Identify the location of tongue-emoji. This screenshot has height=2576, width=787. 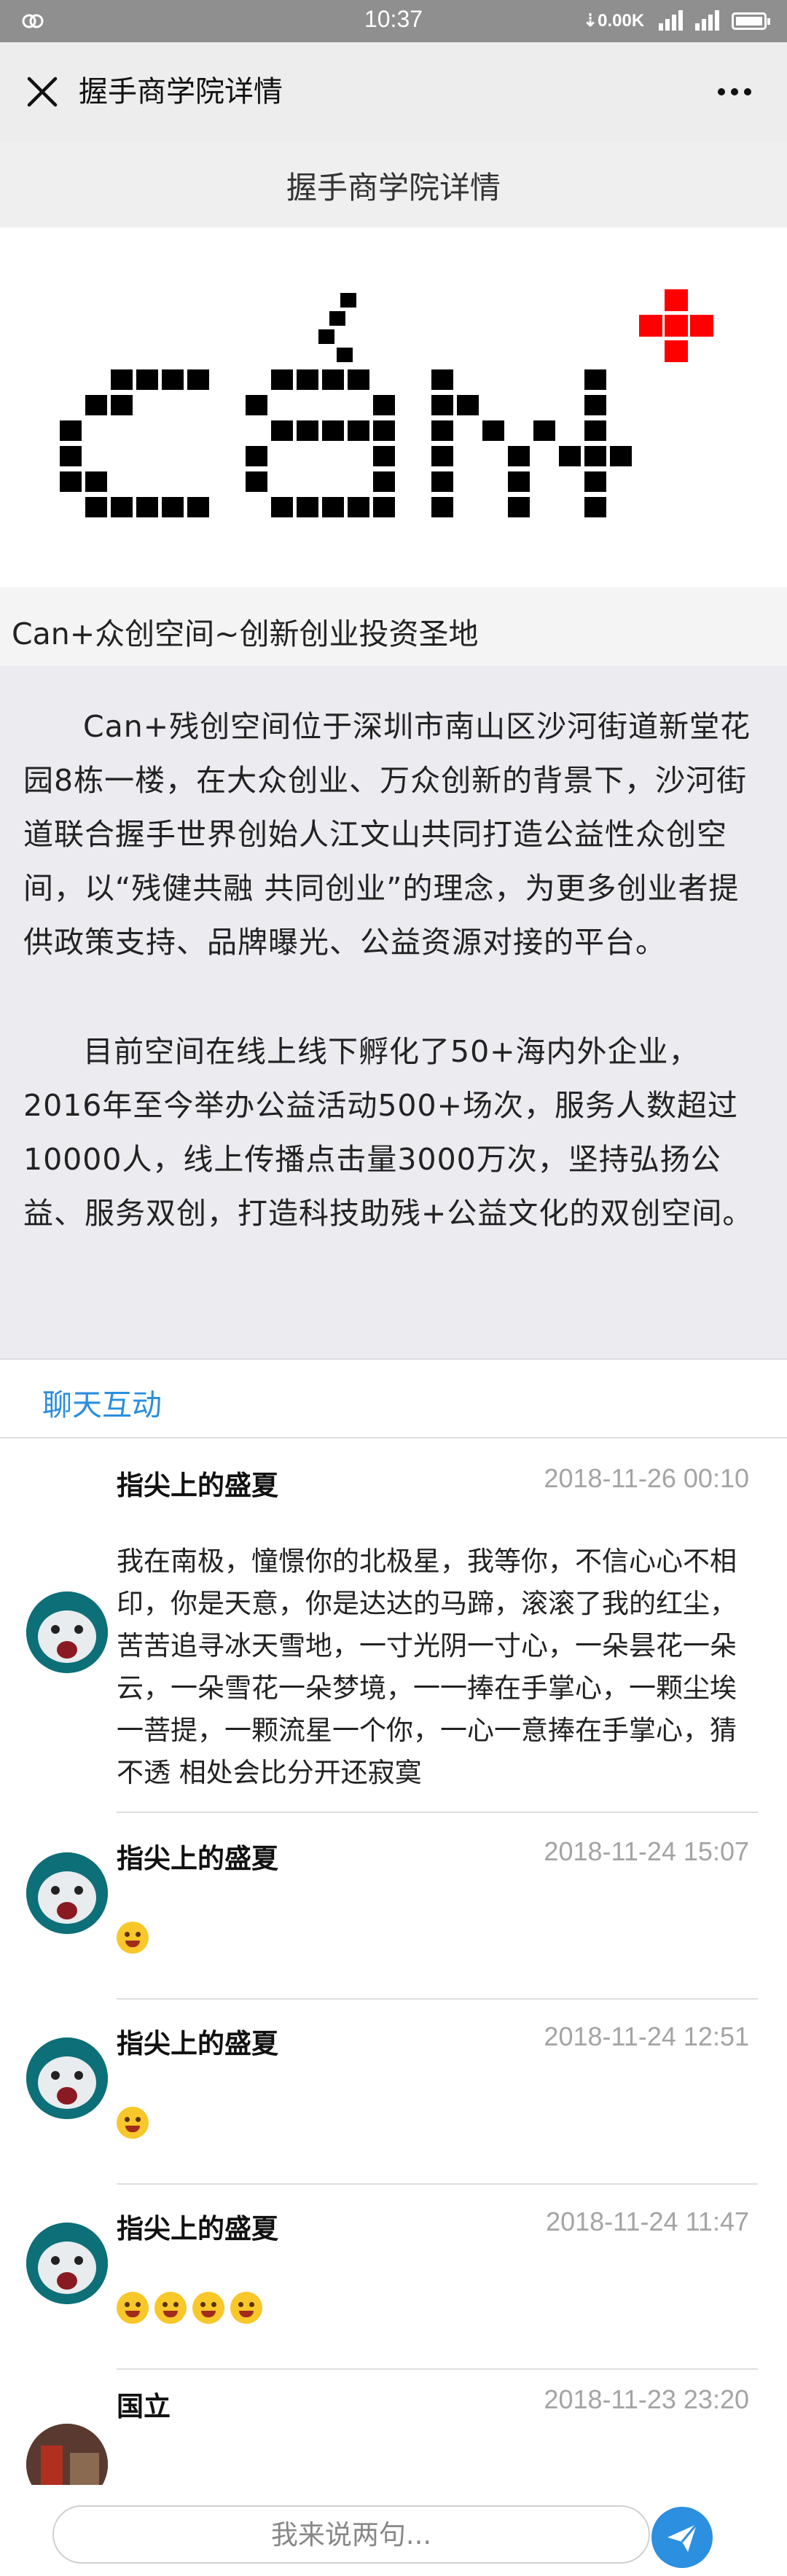
(133, 2307).